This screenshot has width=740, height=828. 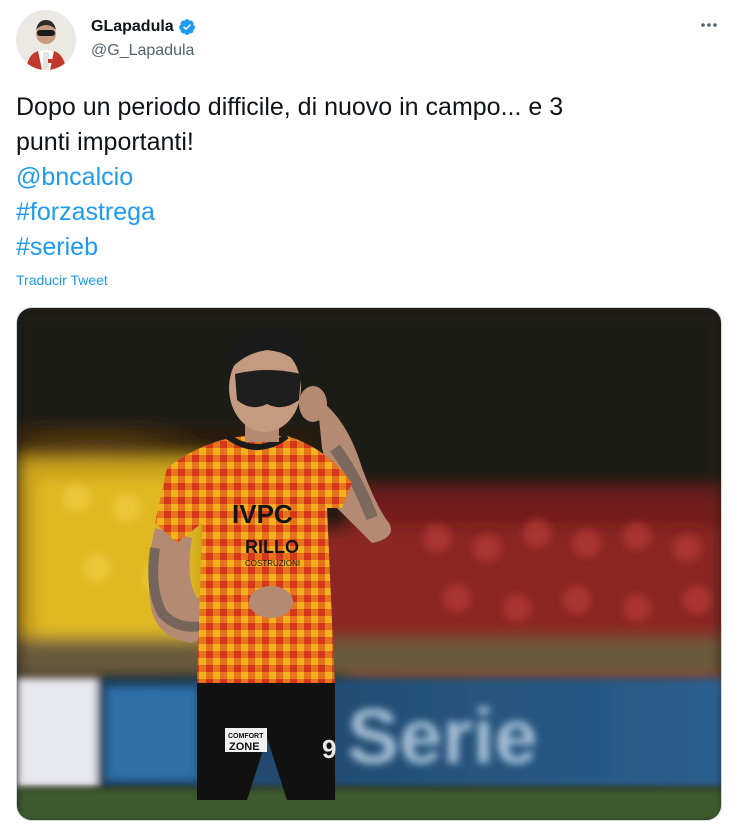 I want to click on more-horizontal-icon, so click(x=709, y=25).